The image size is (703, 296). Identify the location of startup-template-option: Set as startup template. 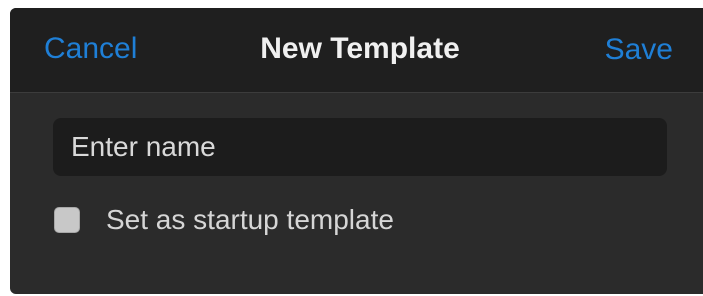
(224, 220).